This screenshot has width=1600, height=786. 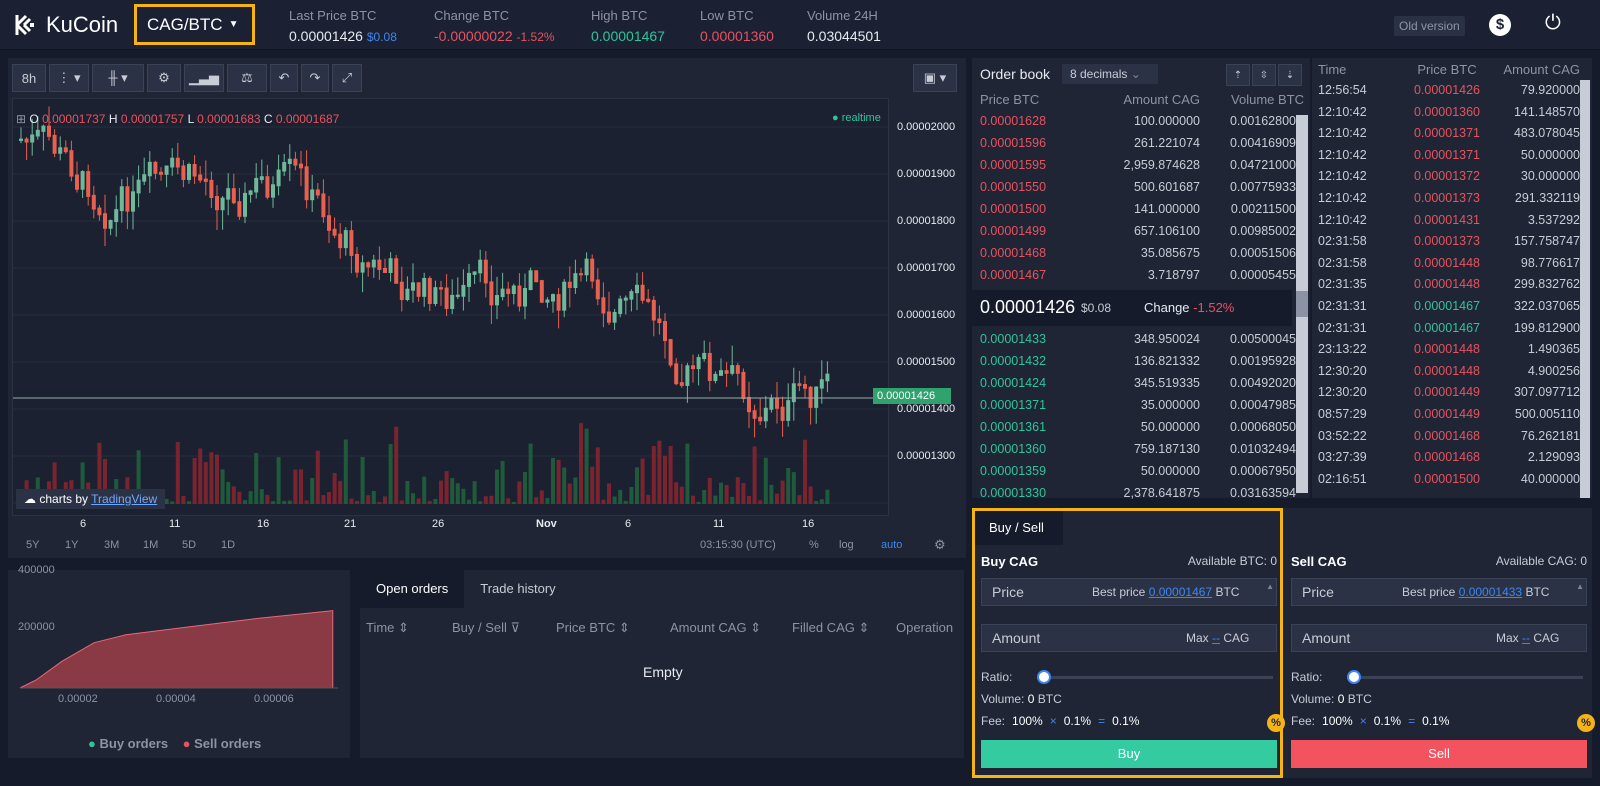 What do you see at coordinates (179, 661) in the screenshot?
I see `depth-chart: 400000 200000 0.00002 0.00004 0.00006` at bounding box center [179, 661].